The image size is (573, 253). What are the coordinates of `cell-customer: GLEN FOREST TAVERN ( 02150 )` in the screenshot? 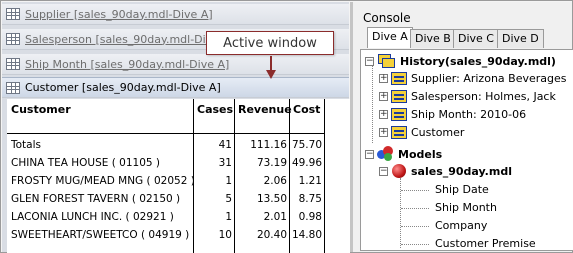 It's located at (96, 199).